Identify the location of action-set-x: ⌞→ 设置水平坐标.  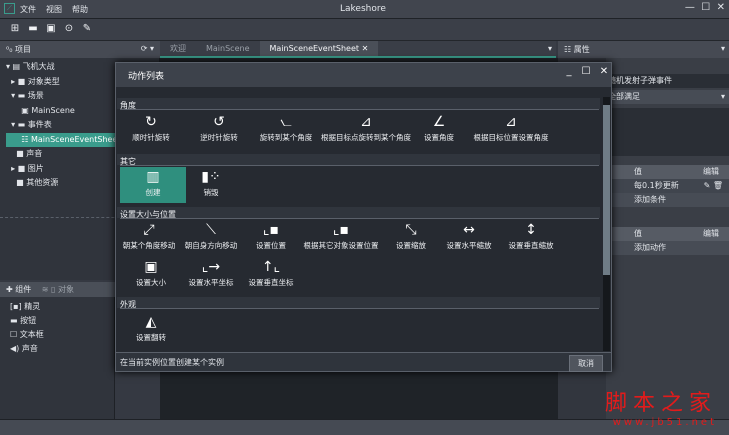
(211, 275).